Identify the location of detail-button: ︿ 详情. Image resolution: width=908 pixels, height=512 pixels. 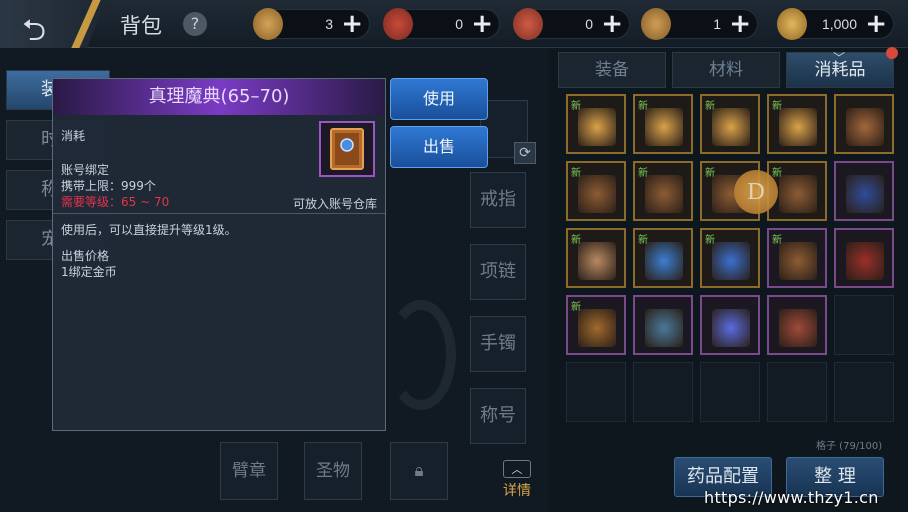
(517, 480).